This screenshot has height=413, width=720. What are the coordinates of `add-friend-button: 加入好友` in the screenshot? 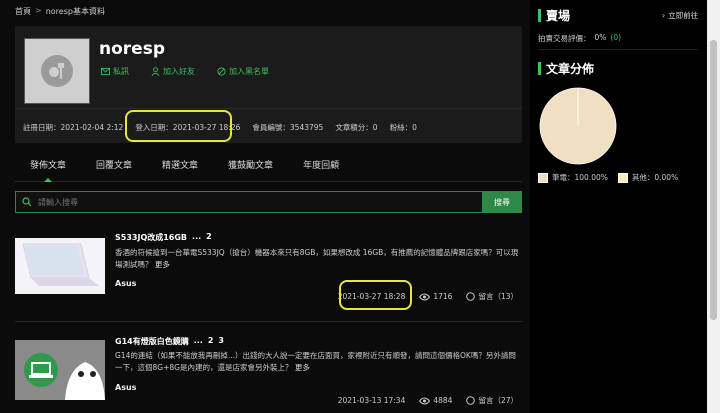 It's located at (173, 71).